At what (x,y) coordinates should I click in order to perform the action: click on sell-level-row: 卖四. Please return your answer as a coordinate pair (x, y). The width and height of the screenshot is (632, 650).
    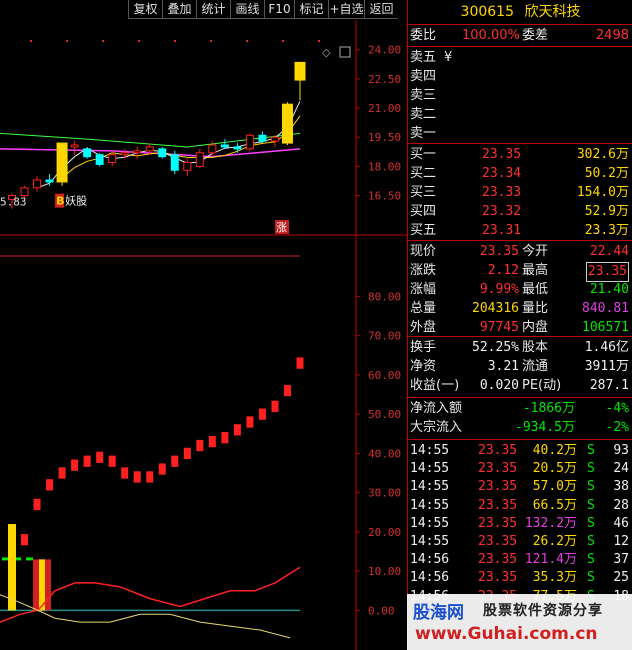
    Looking at the image, I should click on (520, 77).